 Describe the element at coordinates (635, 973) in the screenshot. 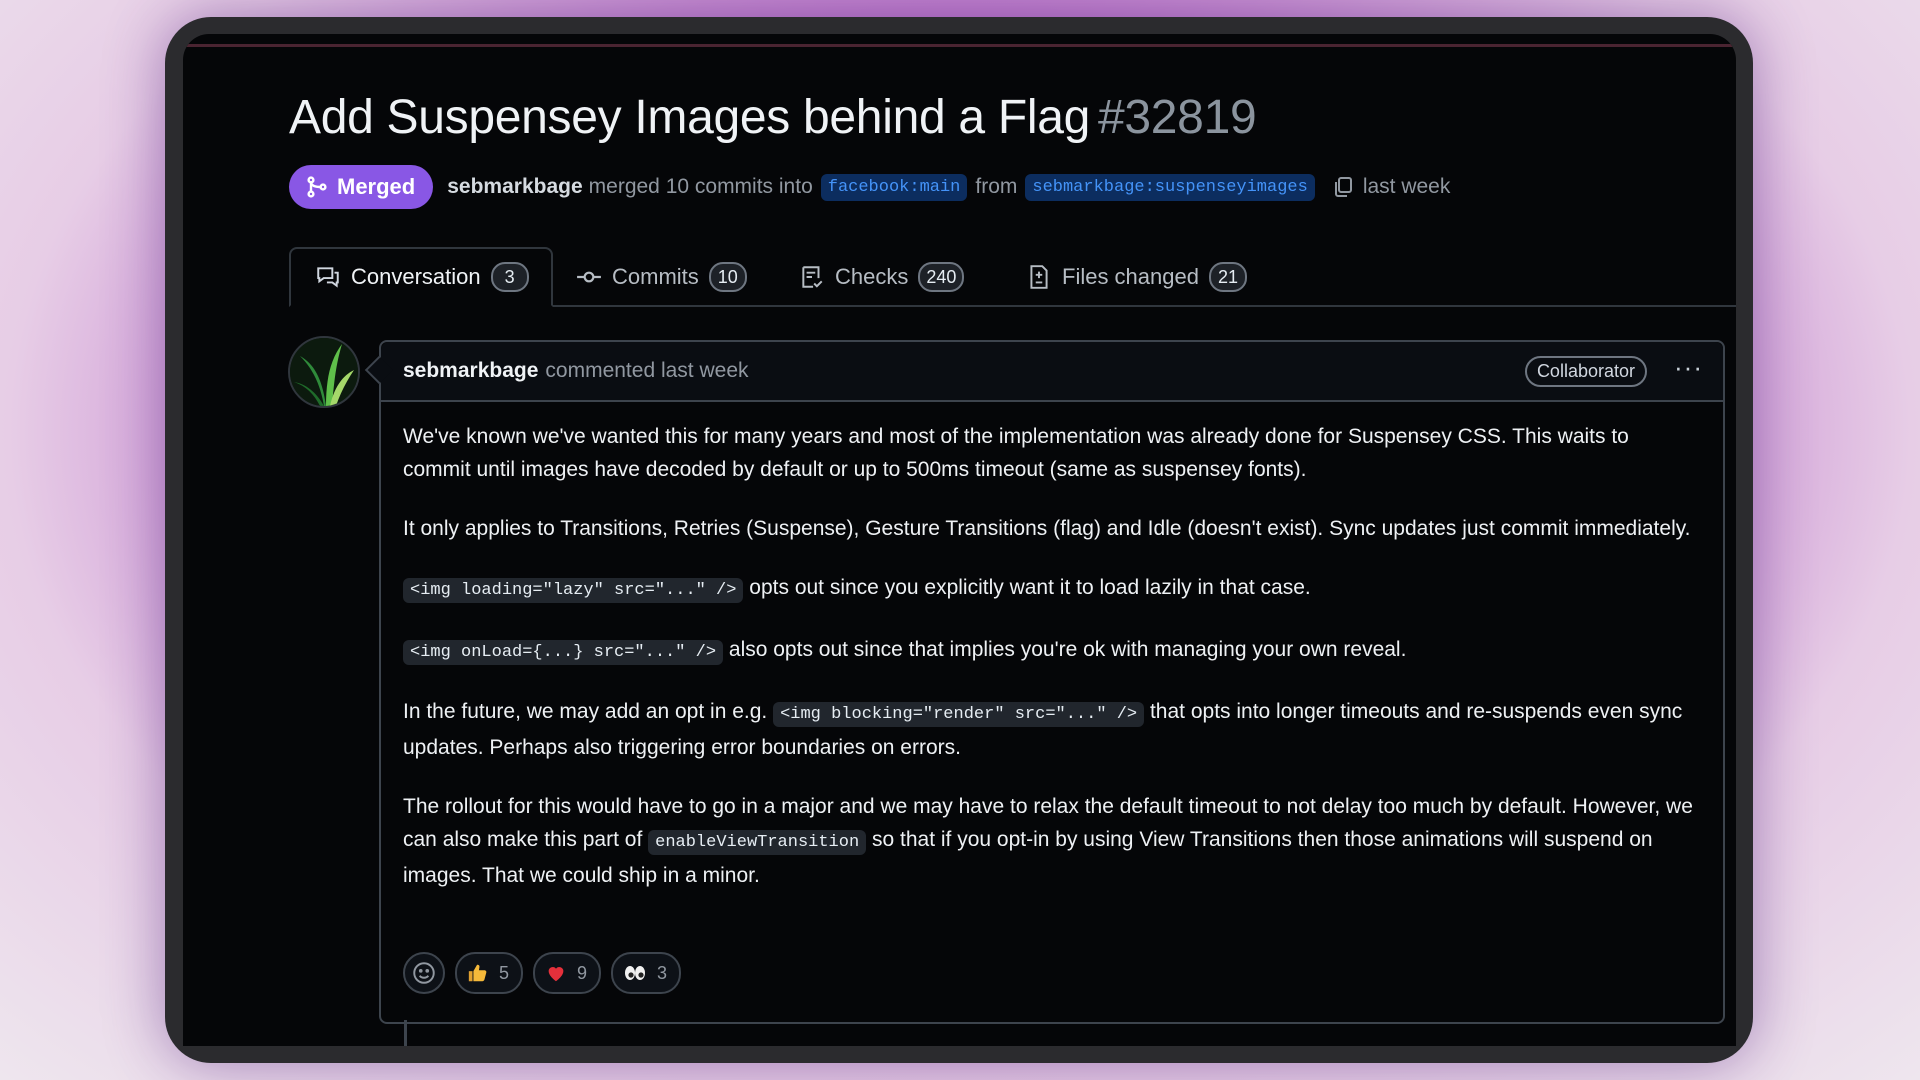

I see `eyes-icon` at that location.